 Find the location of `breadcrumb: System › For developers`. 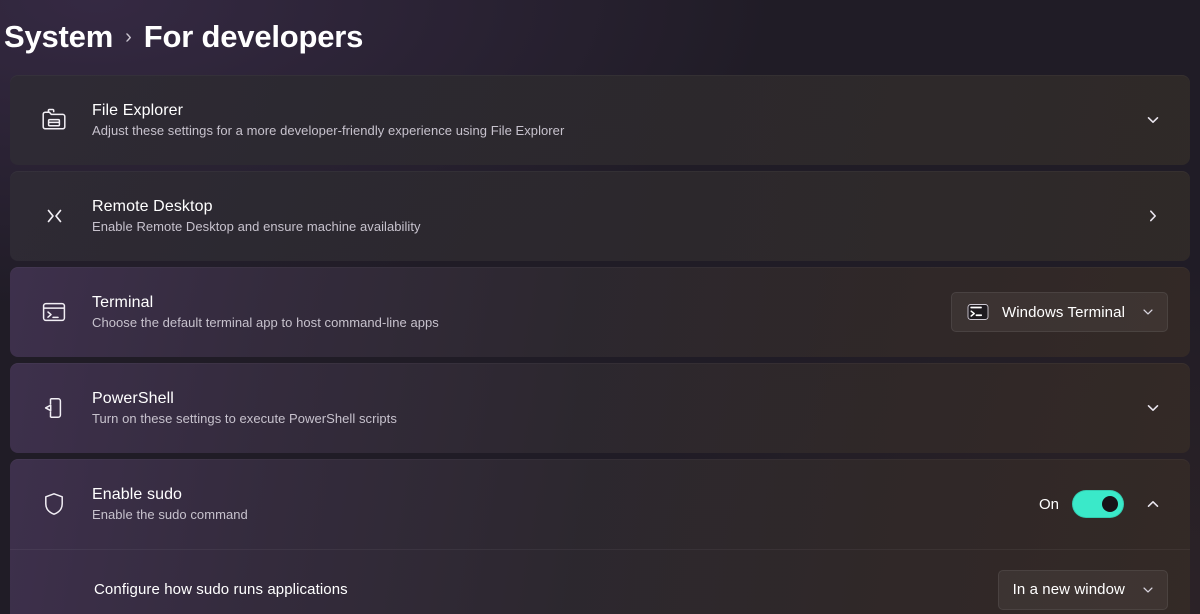

breadcrumb: System › For developers is located at coordinates (183, 36).